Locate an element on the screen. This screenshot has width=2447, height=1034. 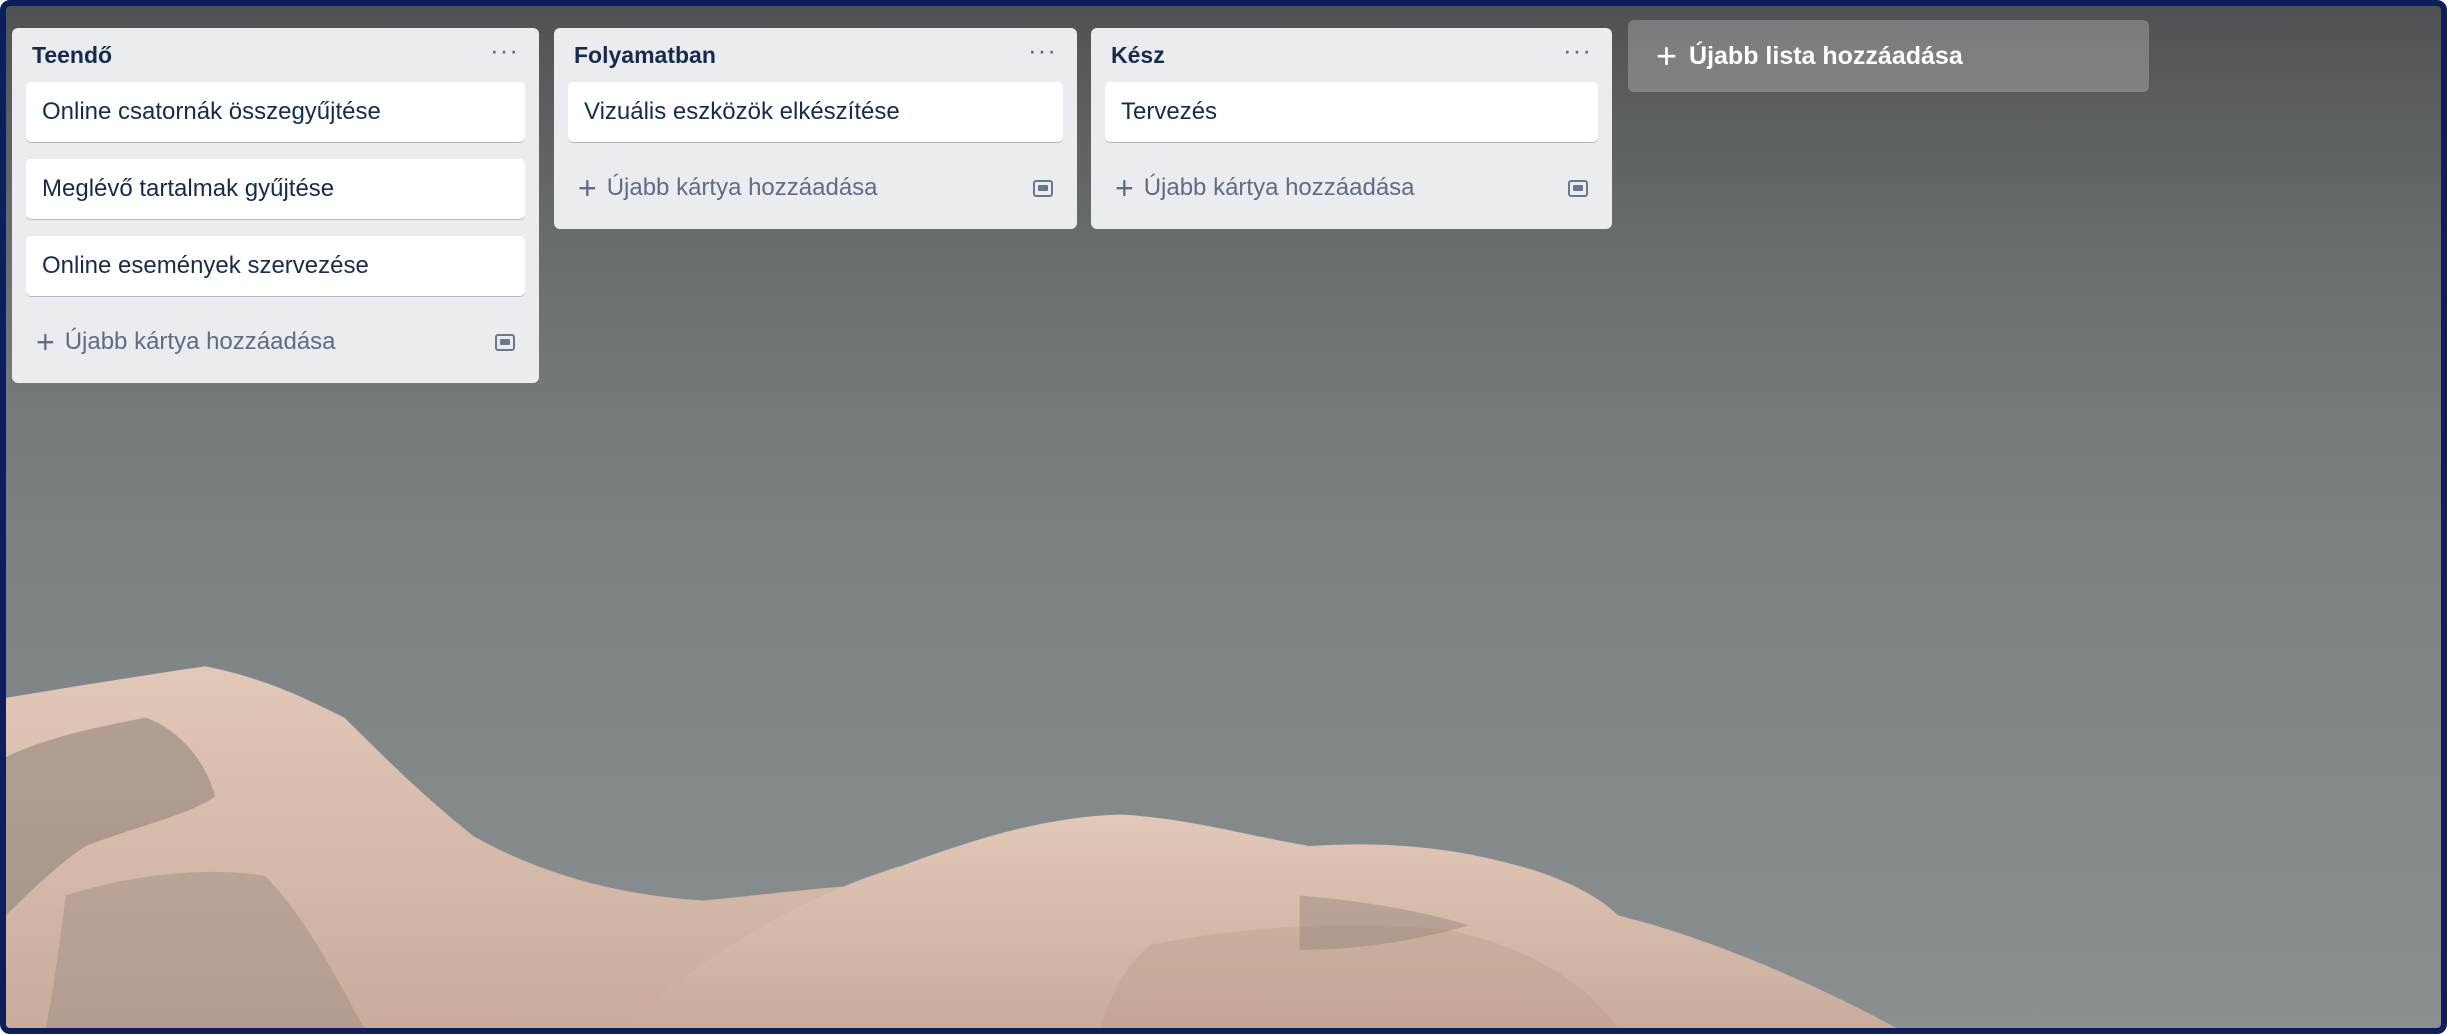
card: Vizuális eszközök elkészítése is located at coordinates (815, 112).